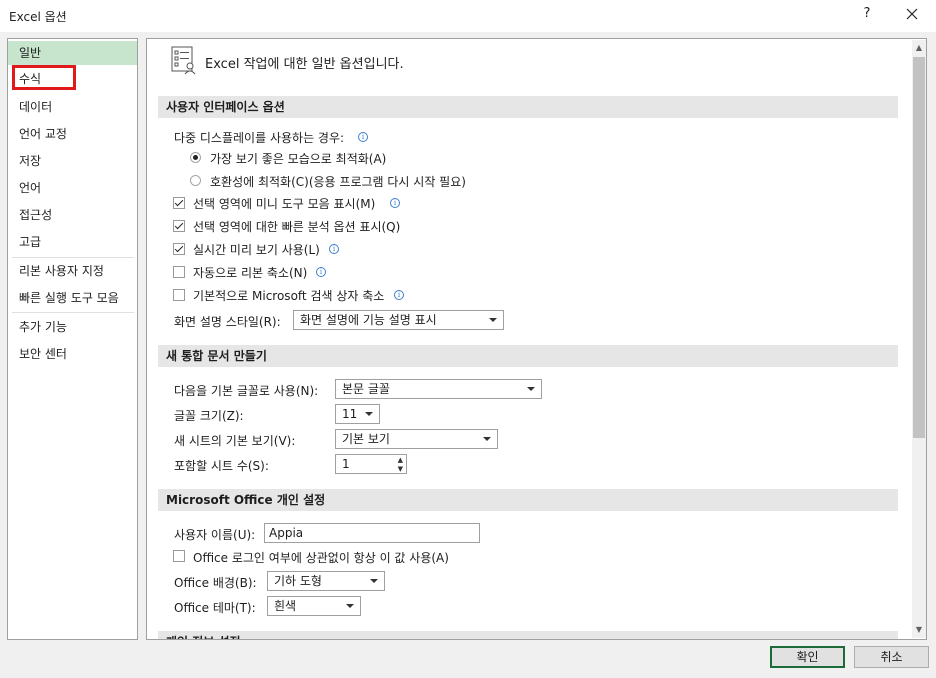  Describe the element at coordinates (179, 203) in the screenshot. I see `checkbox-mini-toolbar` at that location.